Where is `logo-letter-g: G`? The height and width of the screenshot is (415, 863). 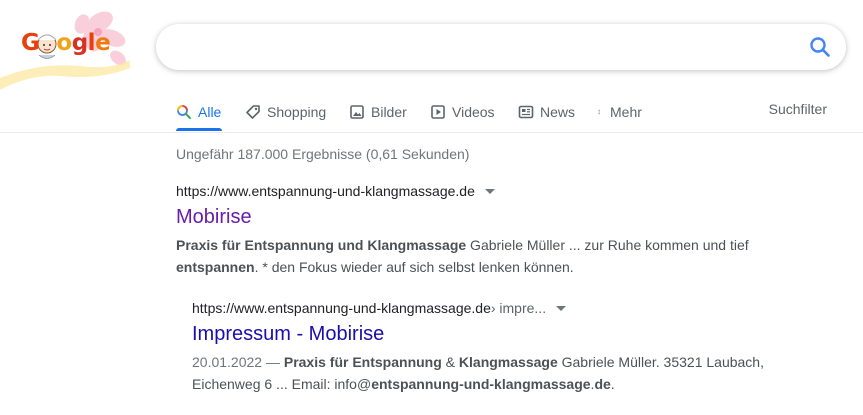
logo-letter-g: G is located at coordinates (30, 43).